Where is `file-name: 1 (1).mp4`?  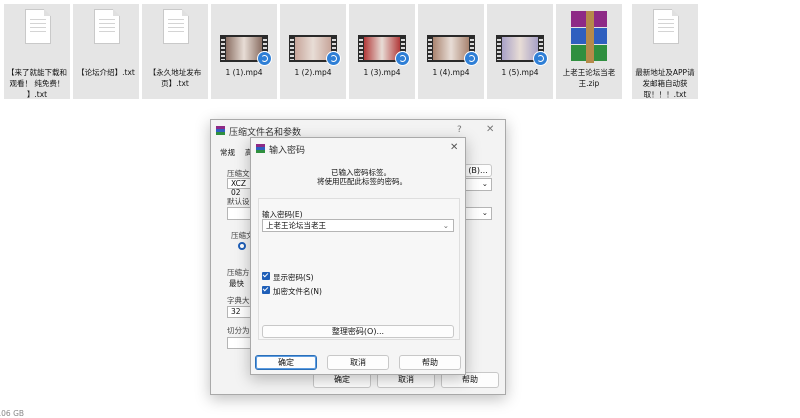
file-name: 1 (1).mp4 is located at coordinates (244, 72).